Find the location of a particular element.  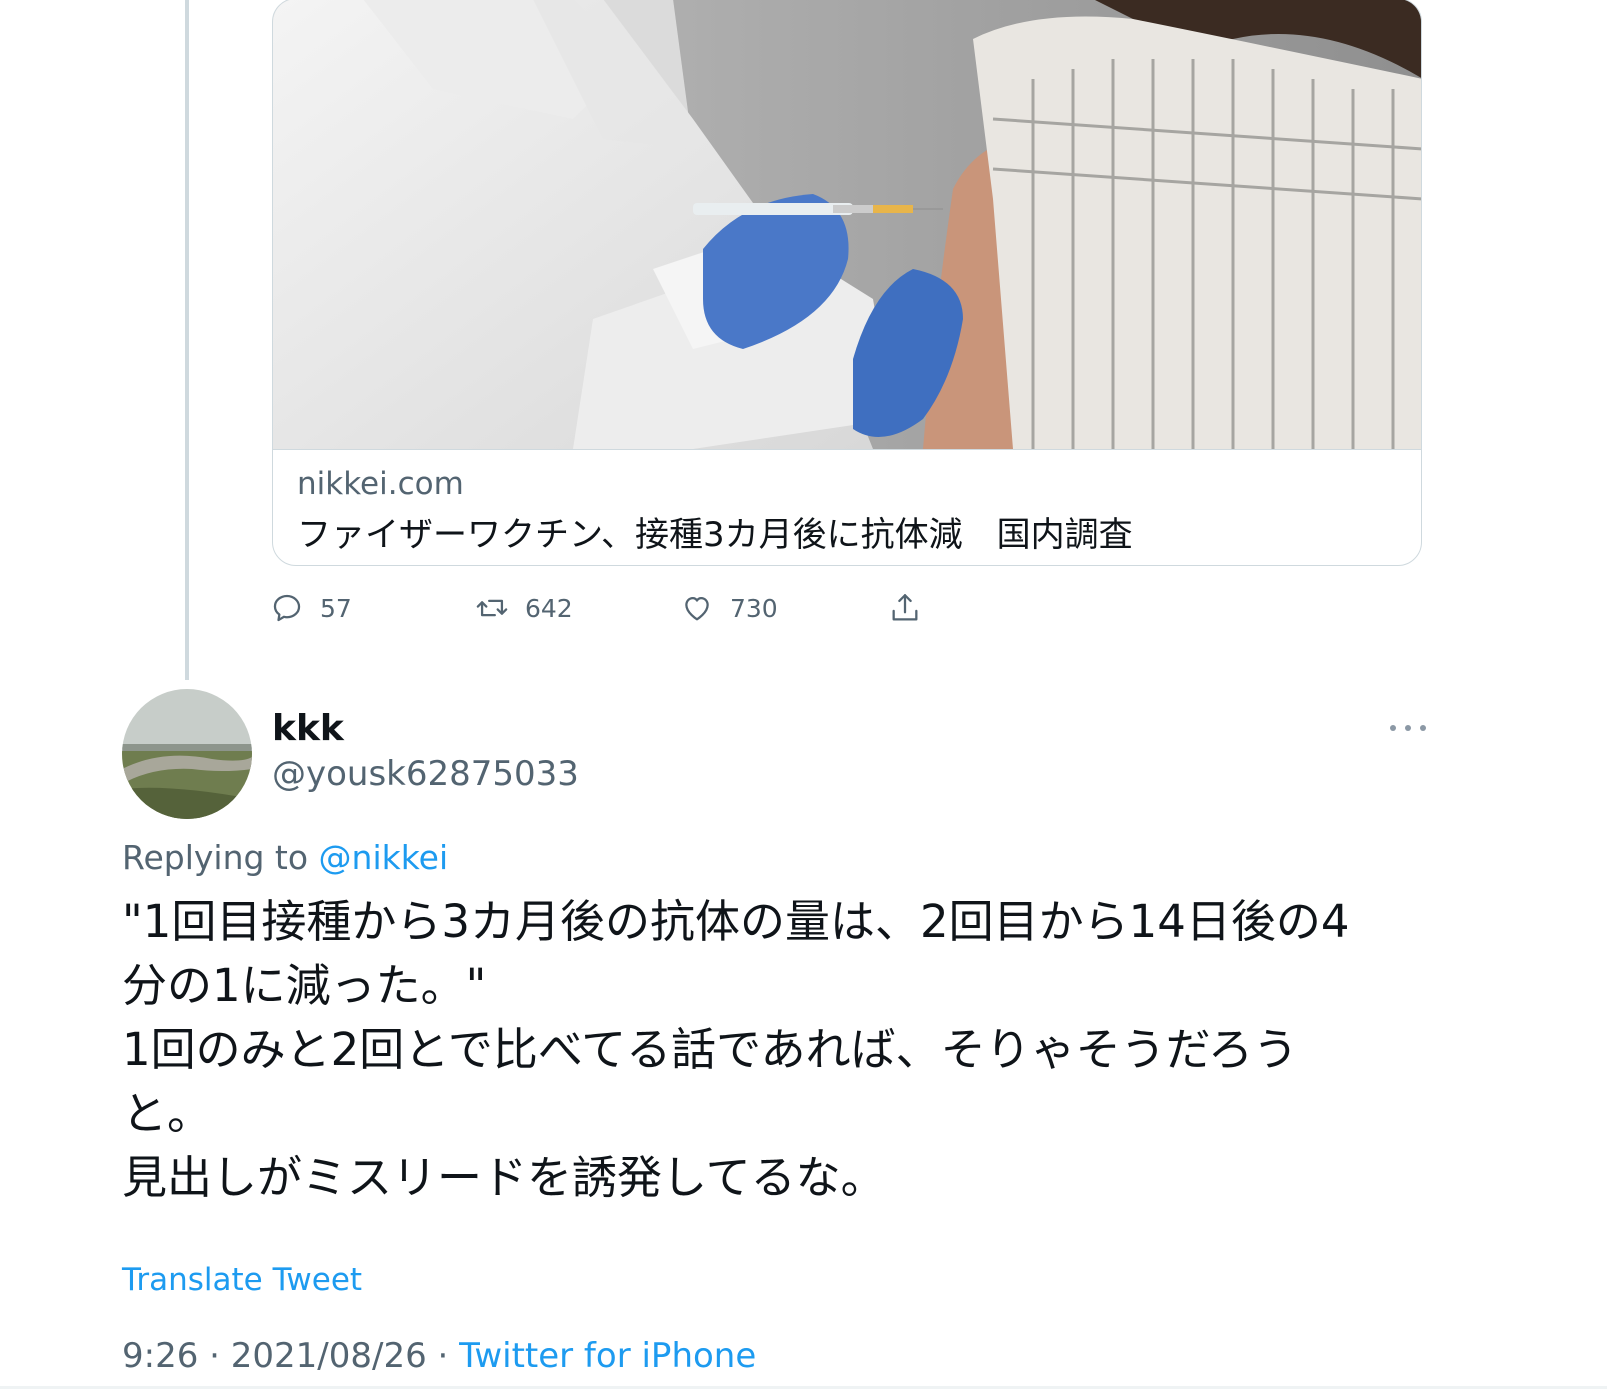

user-handle: @yousk62875033 is located at coordinates (425, 774).